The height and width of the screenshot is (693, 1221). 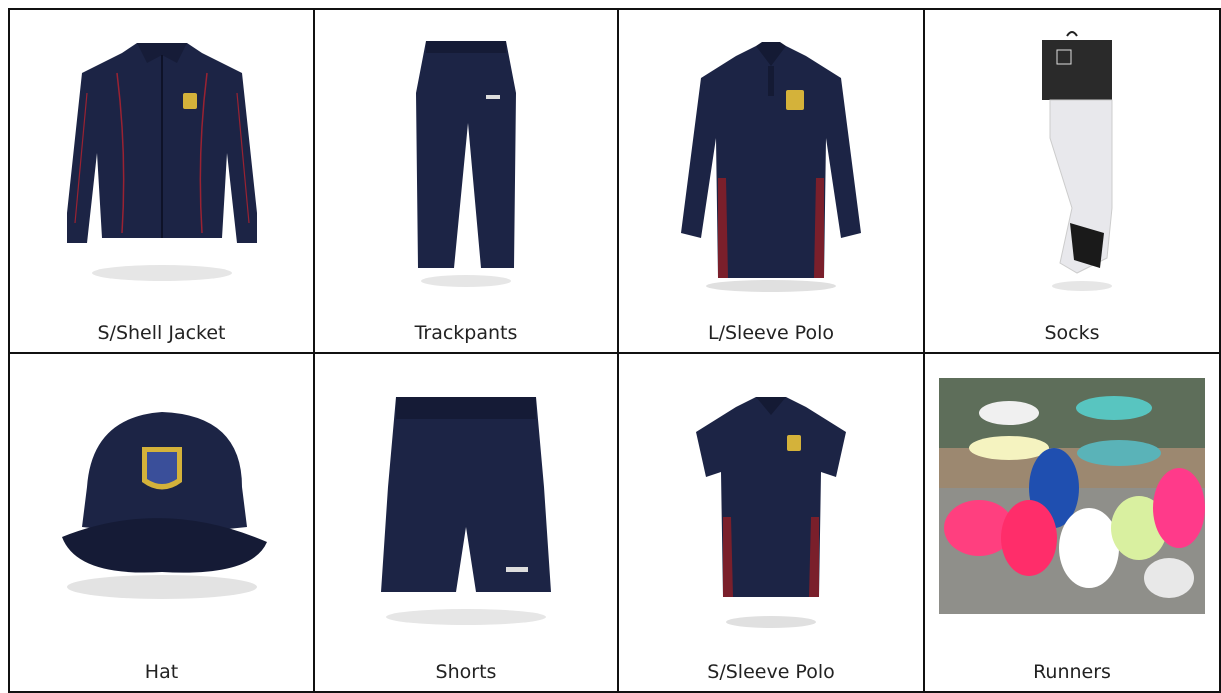 What do you see at coordinates (466, 333) in the screenshot?
I see `item-label: Trackpants` at bounding box center [466, 333].